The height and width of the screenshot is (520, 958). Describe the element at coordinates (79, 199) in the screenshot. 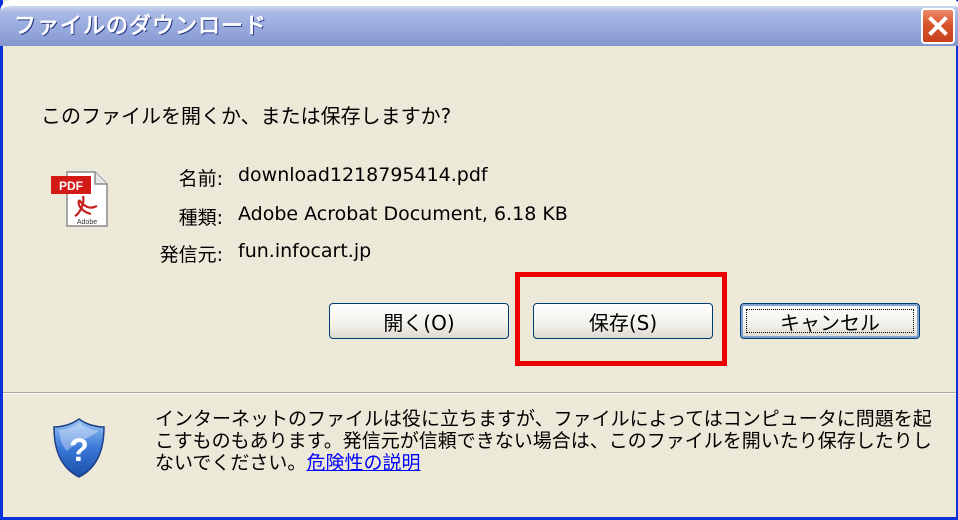

I see `pdf-file-icon: PDF Adobe` at that location.